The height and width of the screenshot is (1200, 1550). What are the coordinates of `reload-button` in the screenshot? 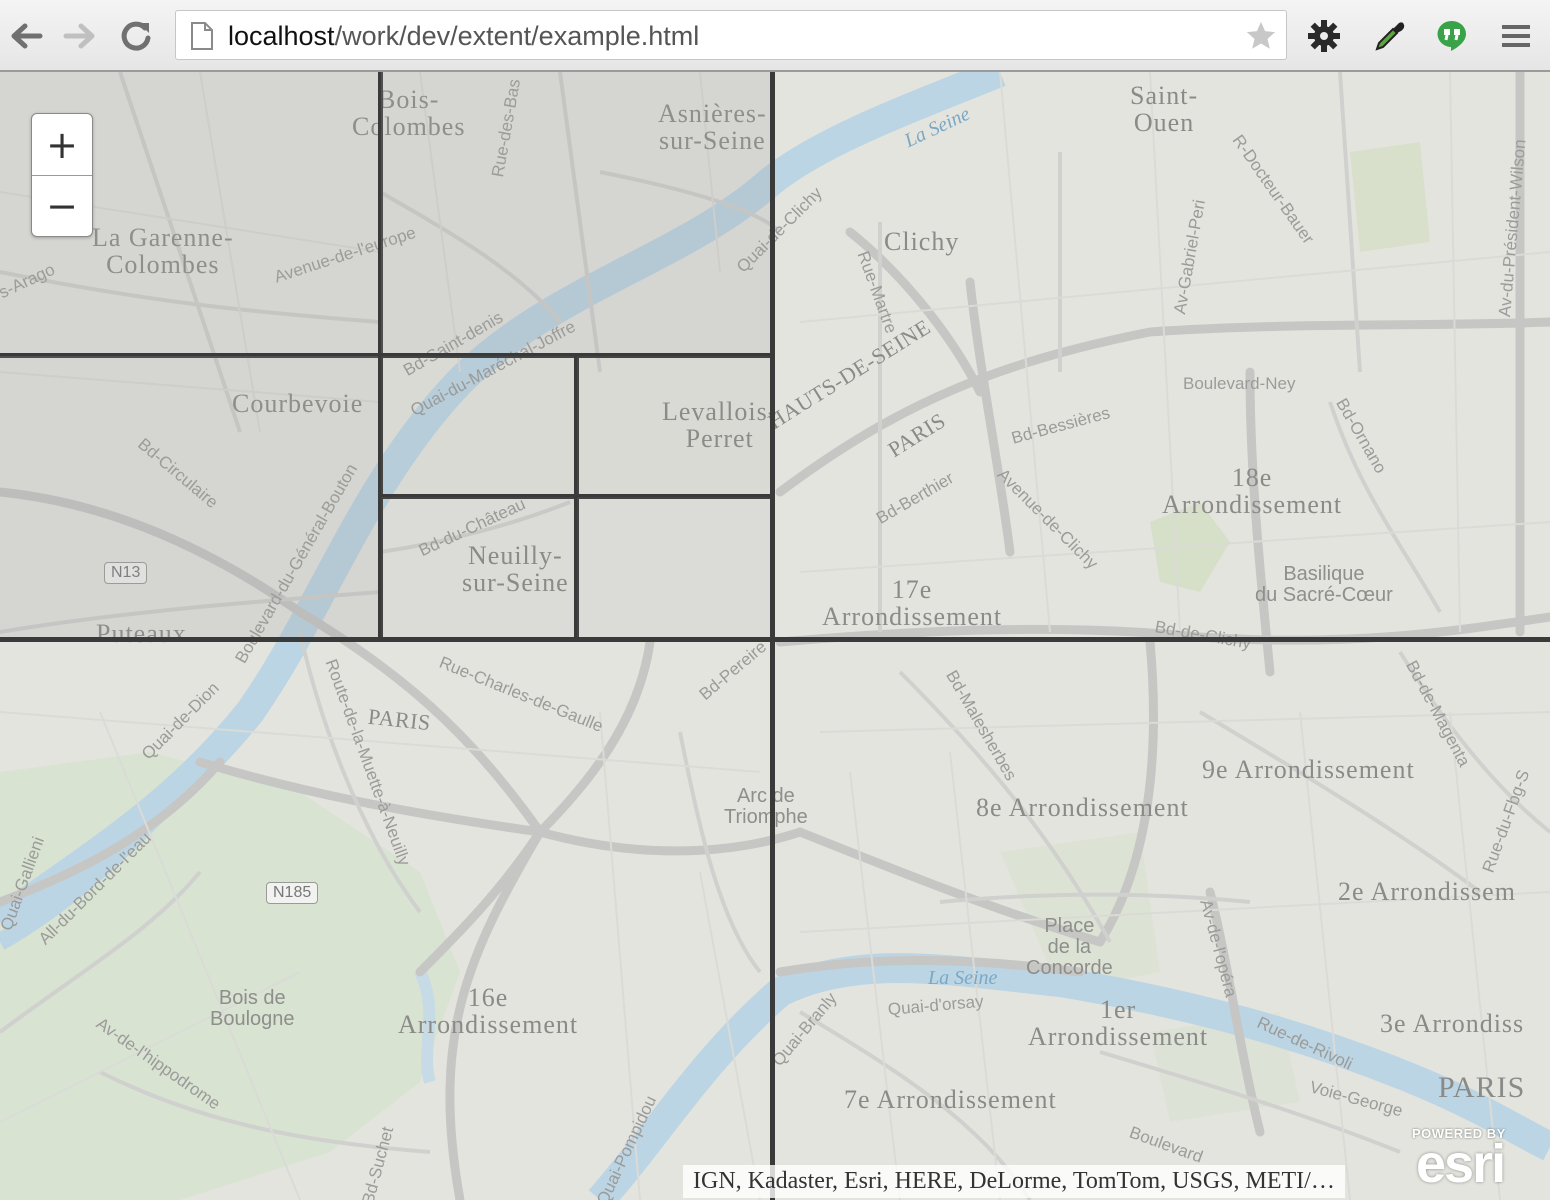 It's located at (136, 36).